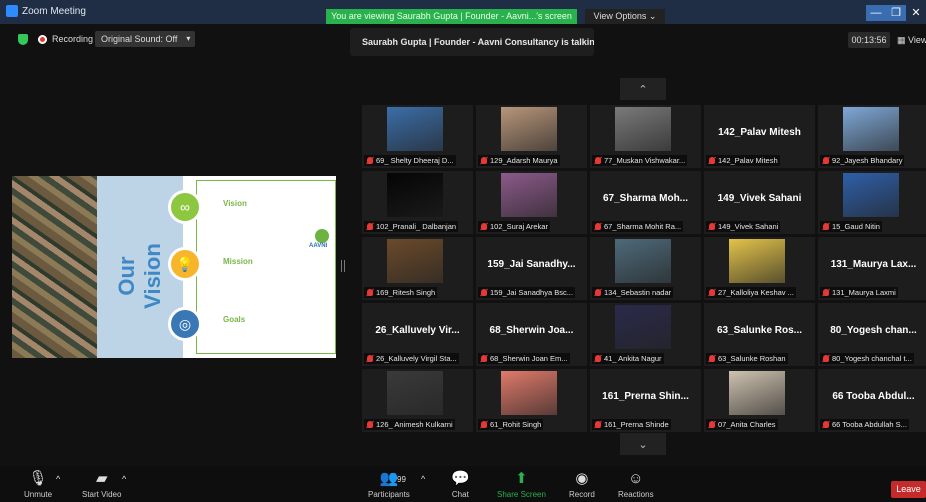  Describe the element at coordinates (514, 226) in the screenshot. I see `participant-name-label: 102_Suraj Arekar` at that location.